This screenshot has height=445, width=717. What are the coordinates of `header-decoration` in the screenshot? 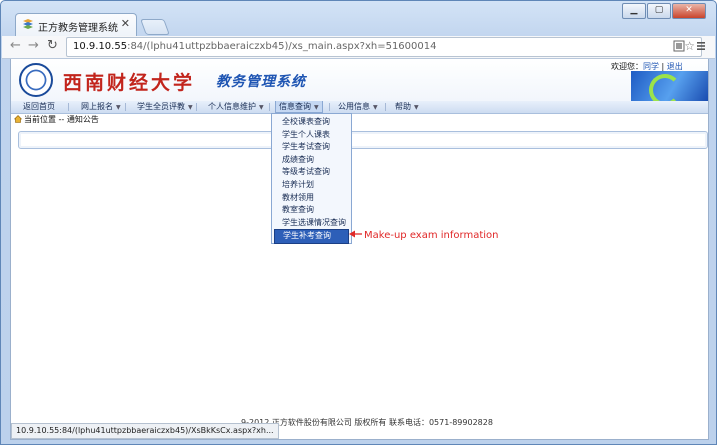 It's located at (669, 86).